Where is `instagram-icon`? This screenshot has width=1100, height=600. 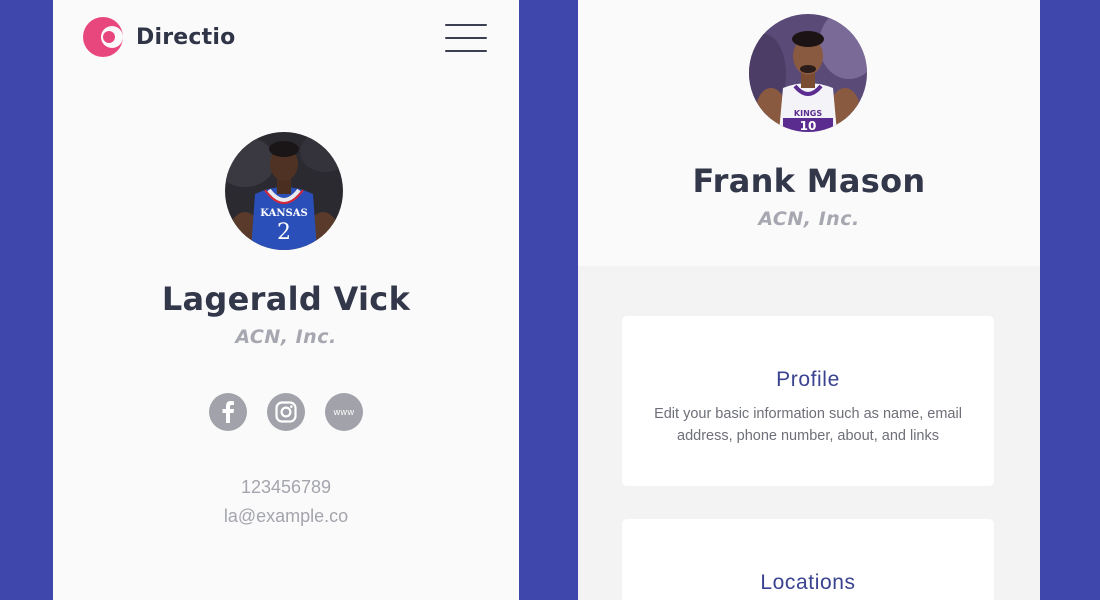 instagram-icon is located at coordinates (286, 412).